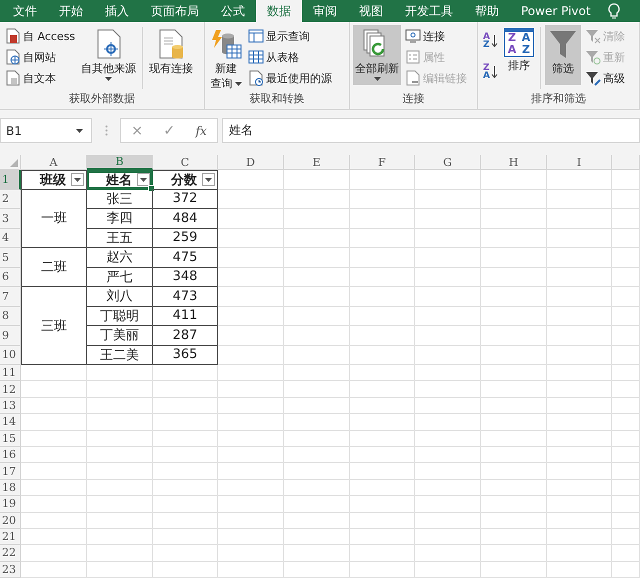 The height and width of the screenshot is (578, 640). Describe the element at coordinates (226, 58) in the screenshot. I see `ribbon-button: 新建 查询` at that location.